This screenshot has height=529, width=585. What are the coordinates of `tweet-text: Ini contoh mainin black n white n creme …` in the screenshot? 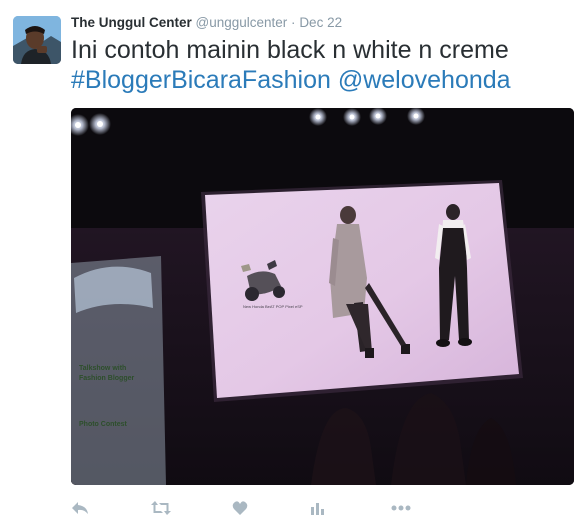 It's located at (323, 65).